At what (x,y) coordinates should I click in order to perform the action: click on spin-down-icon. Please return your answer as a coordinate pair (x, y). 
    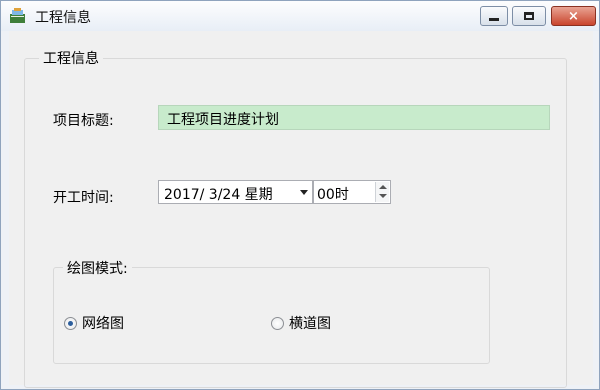
    Looking at the image, I should click on (383, 196).